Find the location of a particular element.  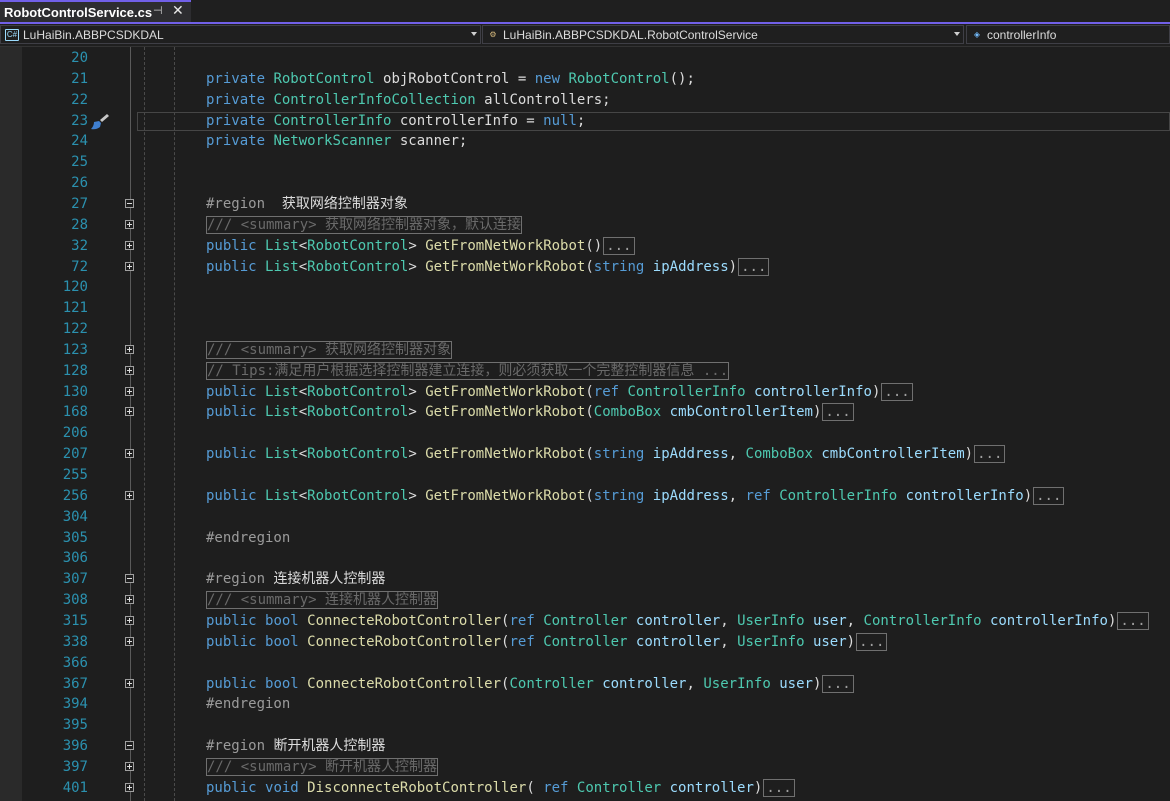

code-token: ref is located at coordinates (560, 787).